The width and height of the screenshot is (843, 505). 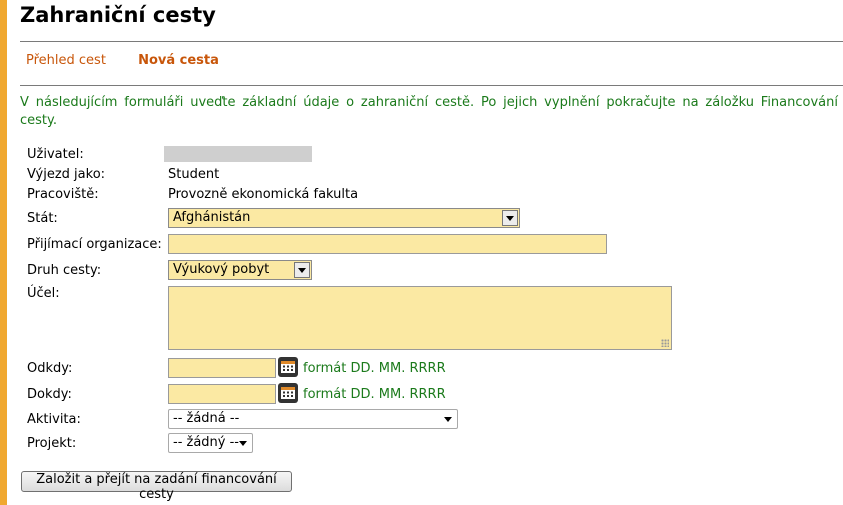 What do you see at coordinates (238, 154) in the screenshot?
I see `user-value-redacted` at bounding box center [238, 154].